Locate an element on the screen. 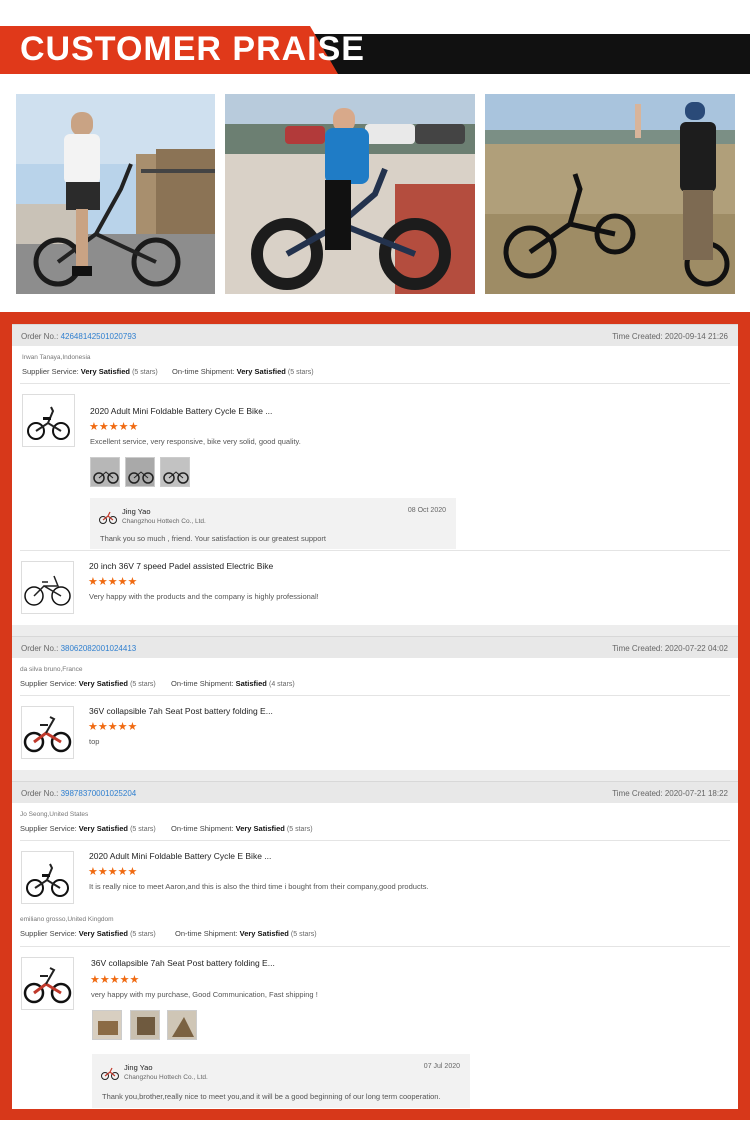 Image resolution: width=750 pixels, height=1142 pixels. customer-praise-banner: CUSTOMER PRAISE is located at coordinates (375, 50).